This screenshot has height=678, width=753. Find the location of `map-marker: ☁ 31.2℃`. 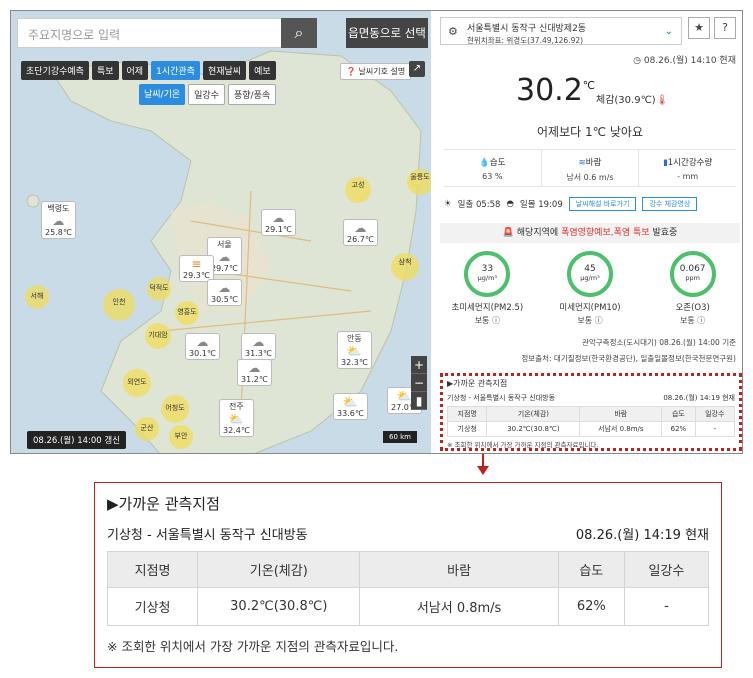

map-marker: ☁ 31.2℃ is located at coordinates (254, 372).